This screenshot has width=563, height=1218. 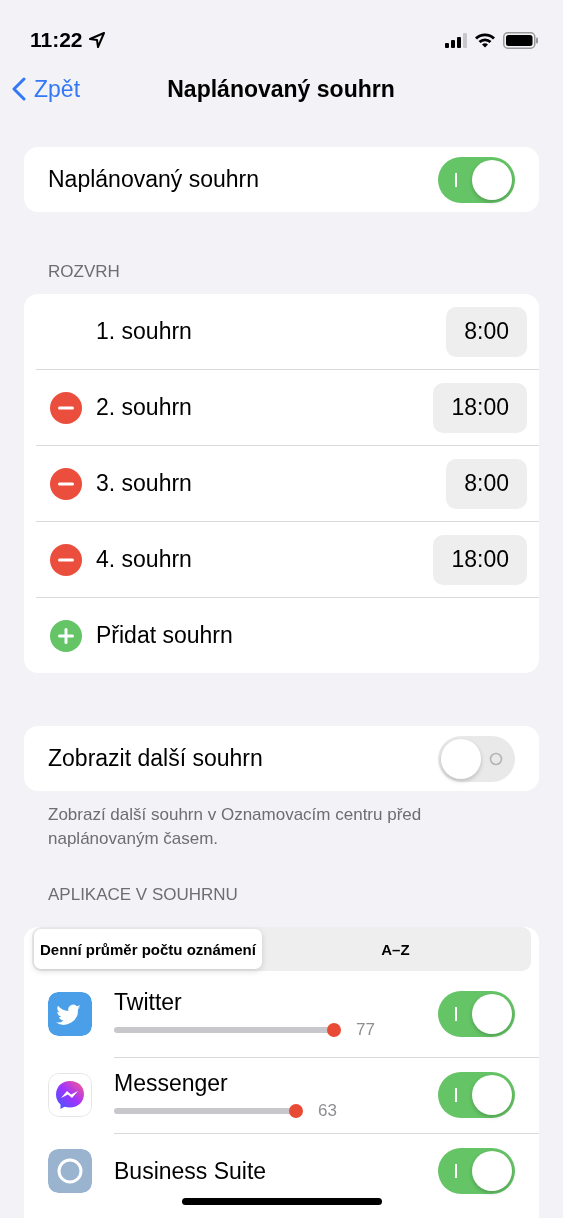 What do you see at coordinates (153, 179) in the screenshot?
I see `setting-label: Naplánovaný souhrn` at bounding box center [153, 179].